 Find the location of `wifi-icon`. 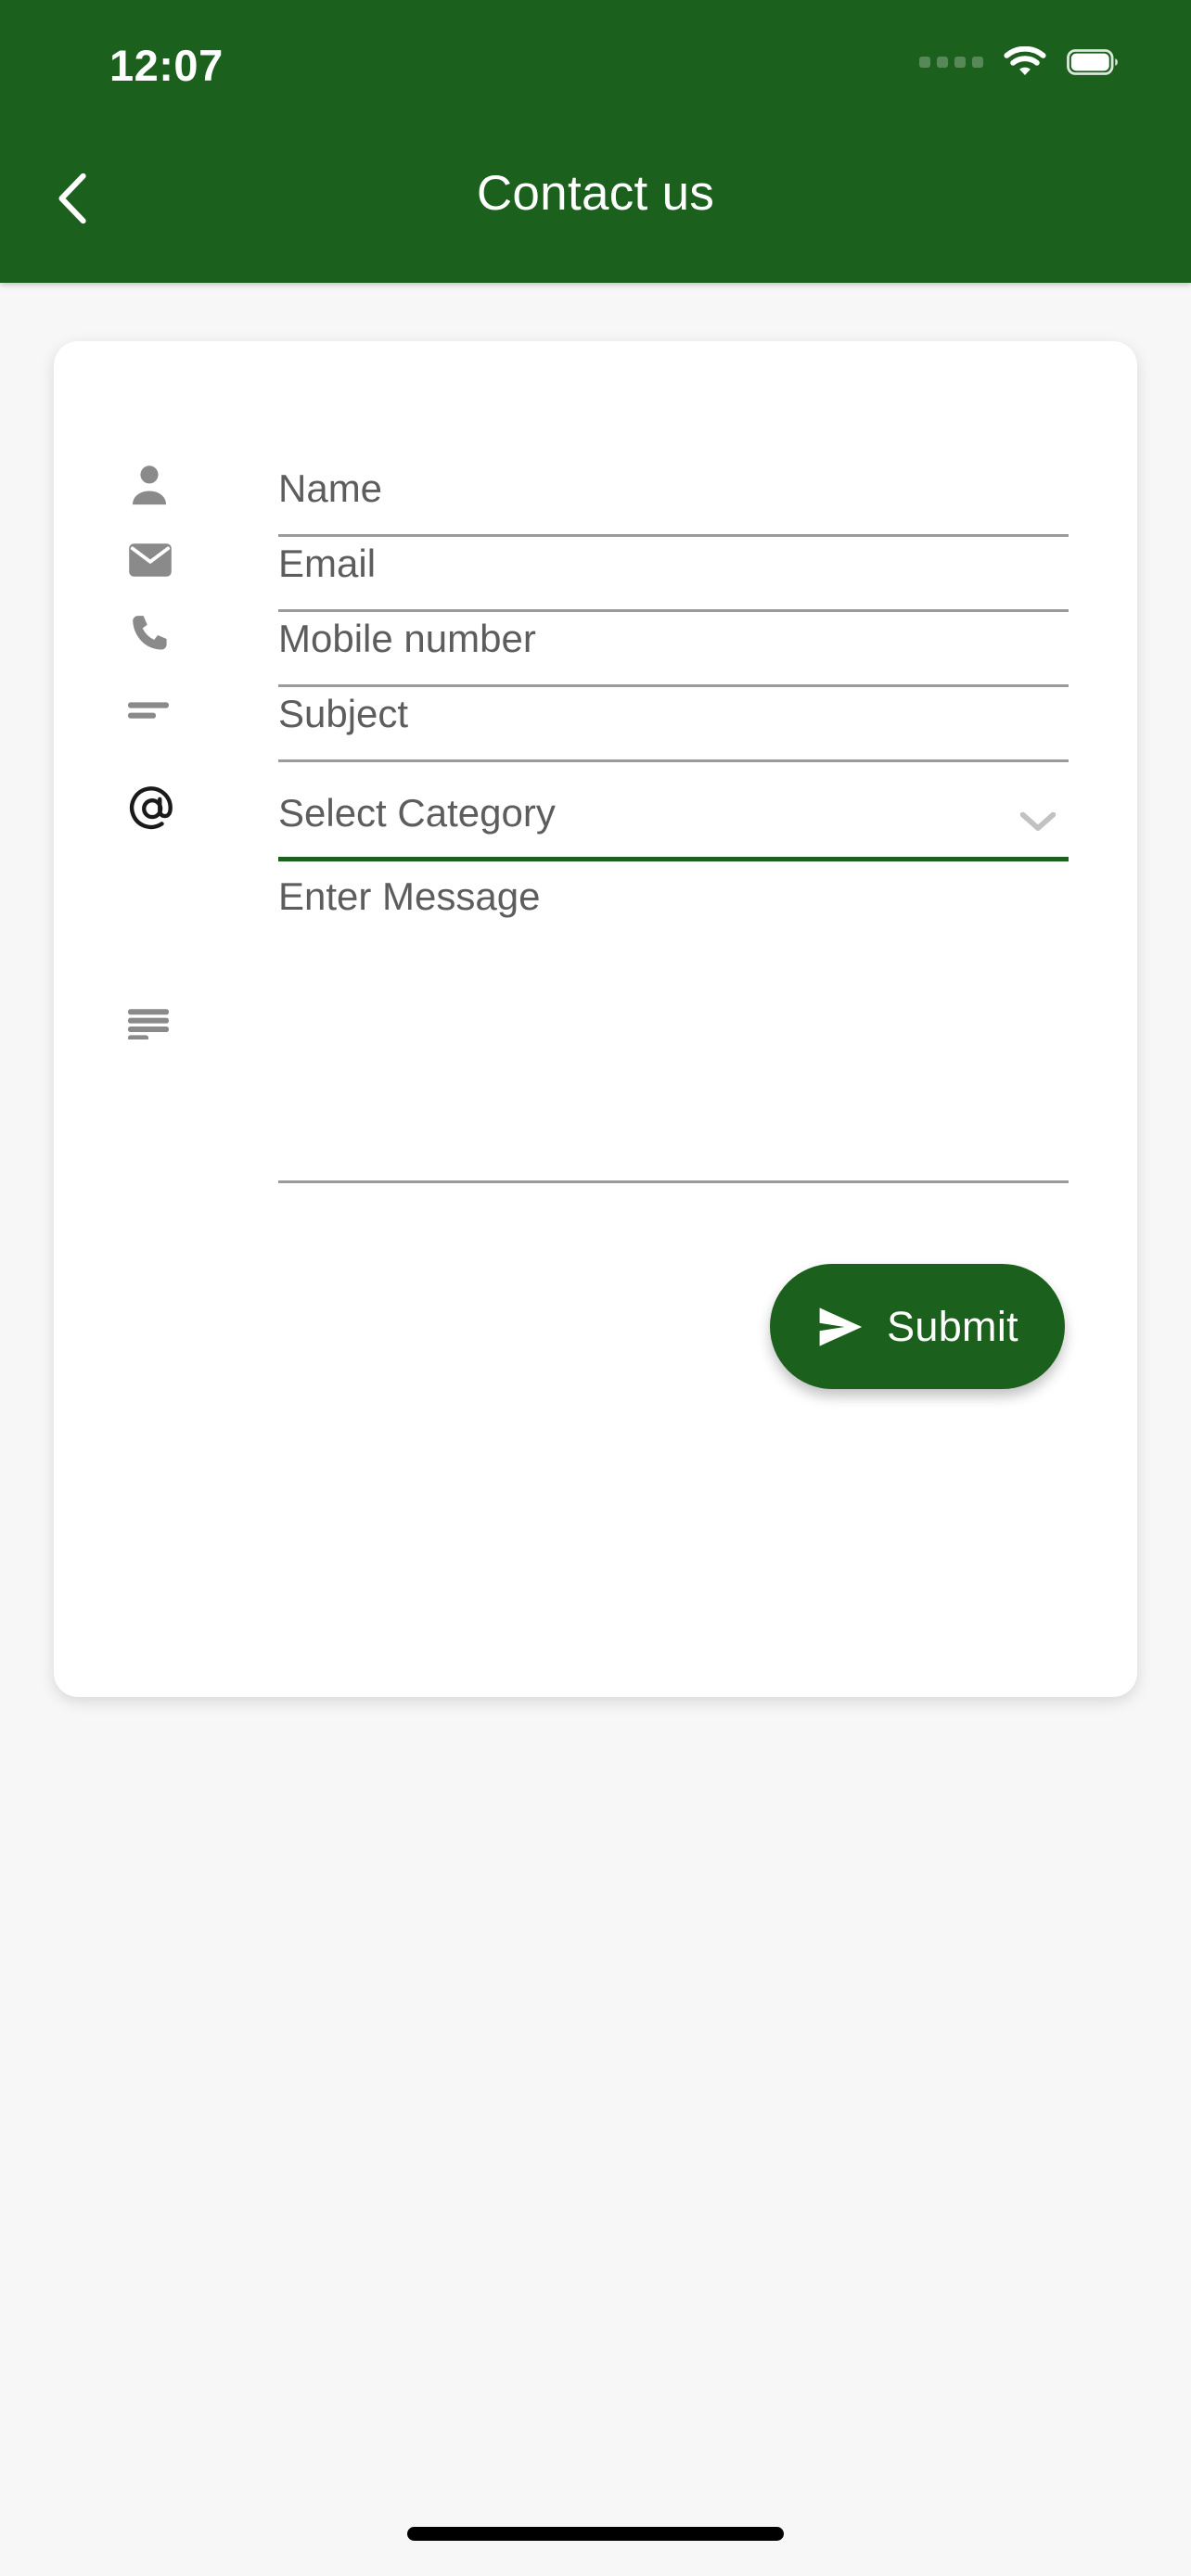

wifi-icon is located at coordinates (1025, 62).